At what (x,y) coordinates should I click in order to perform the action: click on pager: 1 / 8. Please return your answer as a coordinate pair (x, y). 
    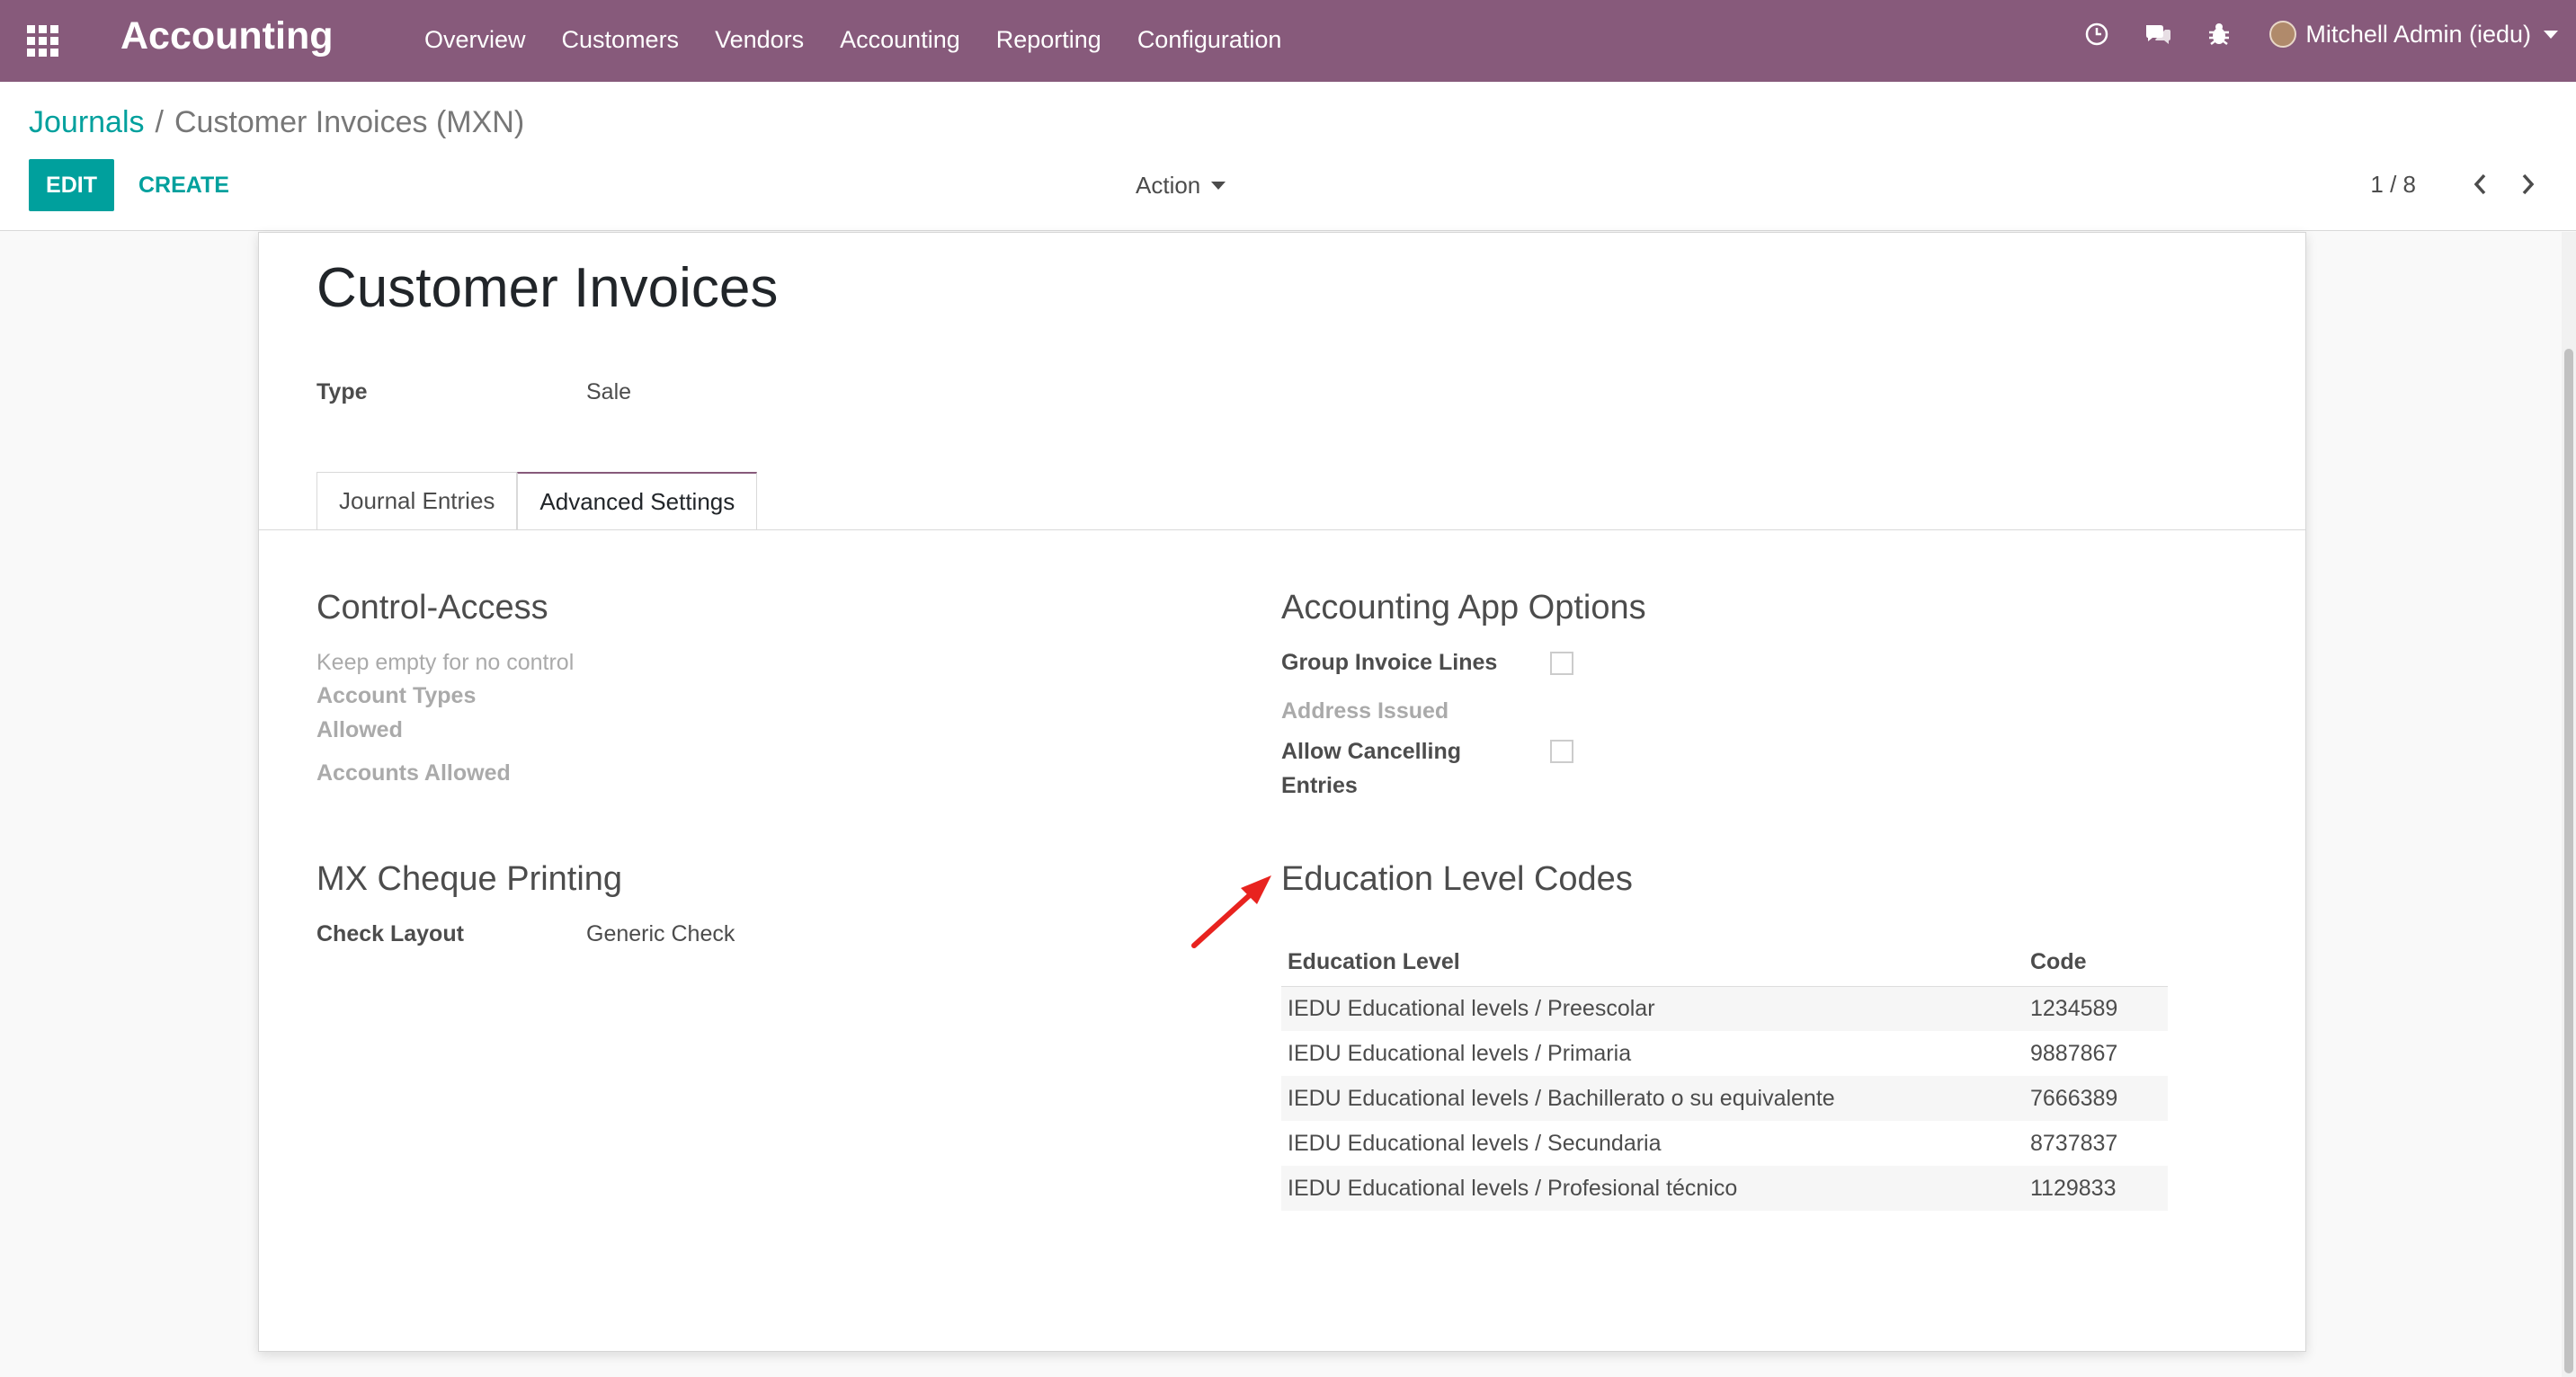
    Looking at the image, I should click on (2455, 184).